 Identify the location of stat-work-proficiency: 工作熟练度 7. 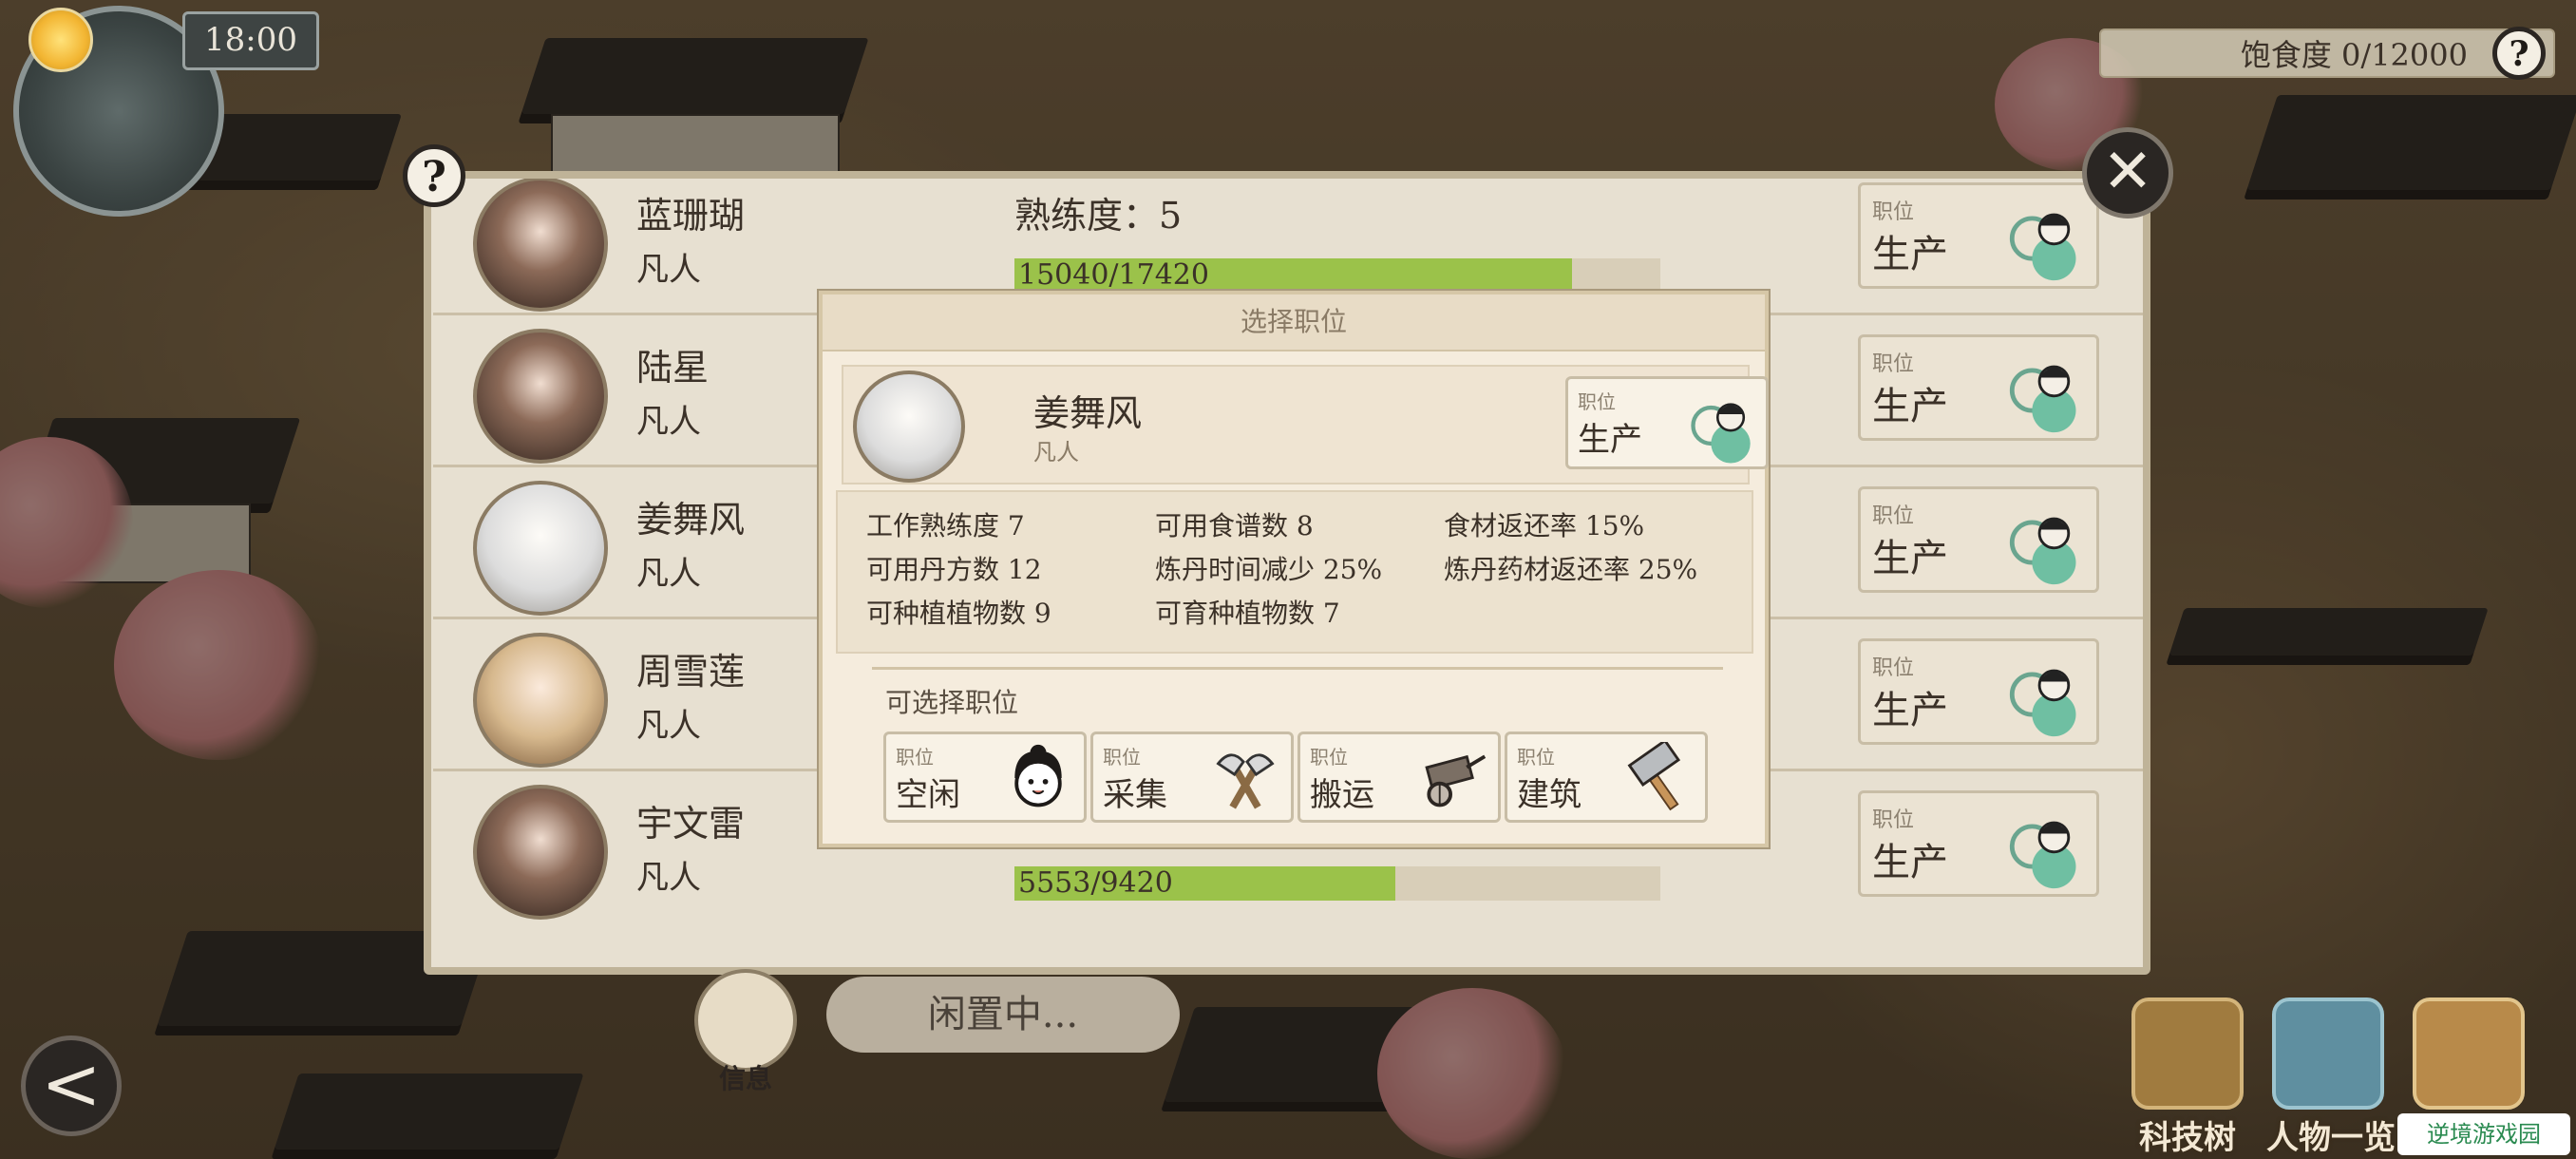
(945, 526).